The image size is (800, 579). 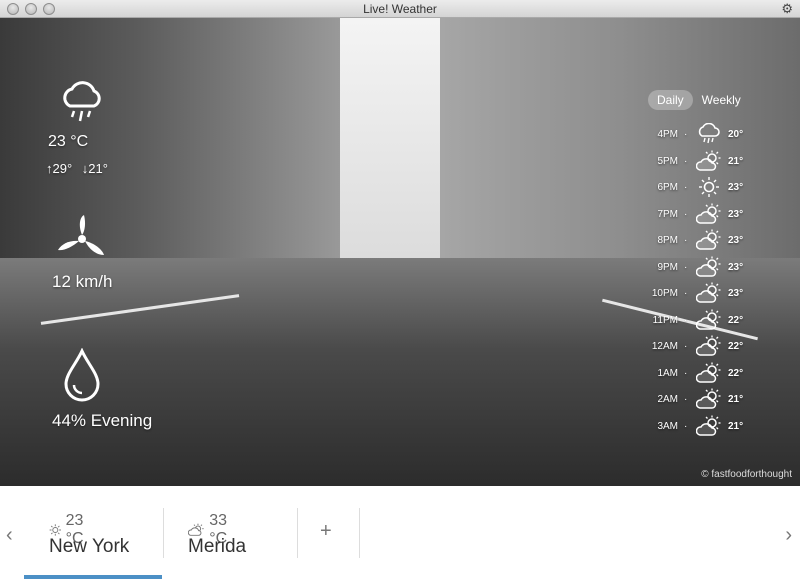 I want to click on hourly-row: 7PM · 23°, so click(x=695, y=216).